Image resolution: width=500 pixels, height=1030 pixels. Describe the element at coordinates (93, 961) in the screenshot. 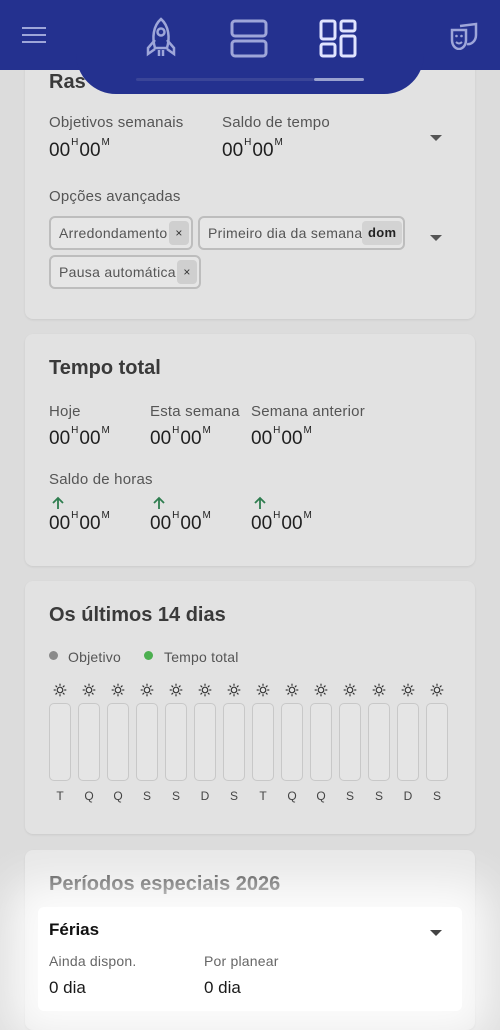

I see `available-label: Ainda dispon.` at that location.